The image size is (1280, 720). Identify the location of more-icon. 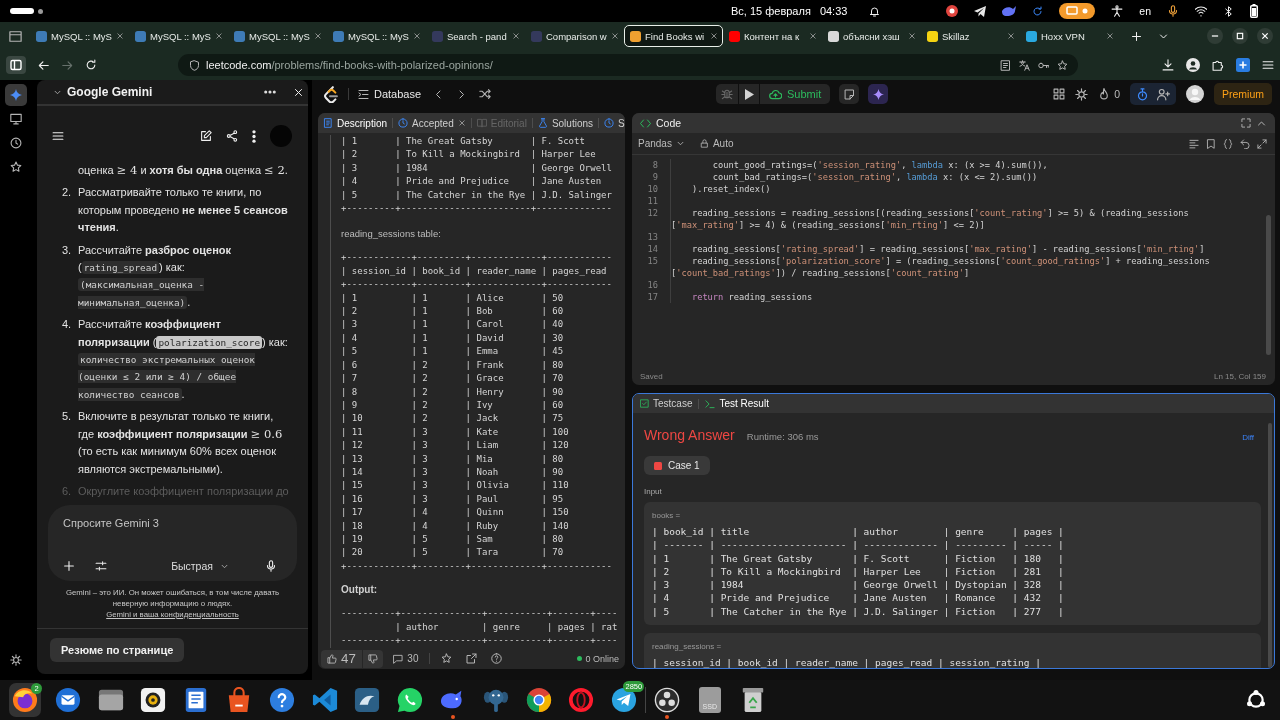
(270, 92).